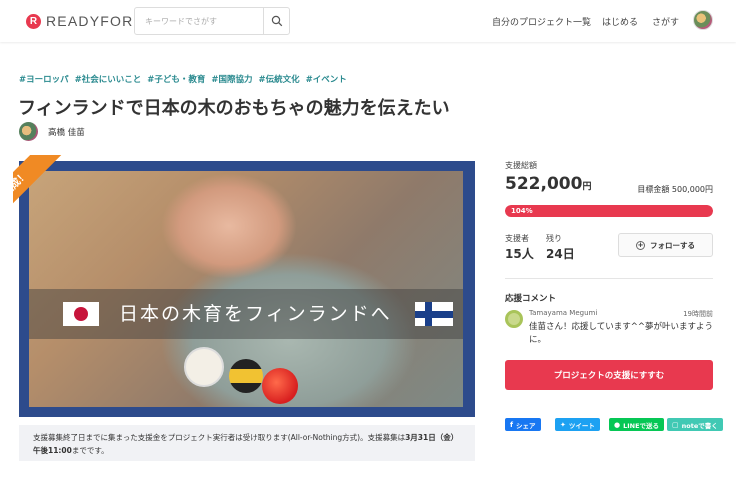 Image resolution: width=736 pixels, height=493 pixels. I want to click on twitter-icon: ✦, so click(563, 424).